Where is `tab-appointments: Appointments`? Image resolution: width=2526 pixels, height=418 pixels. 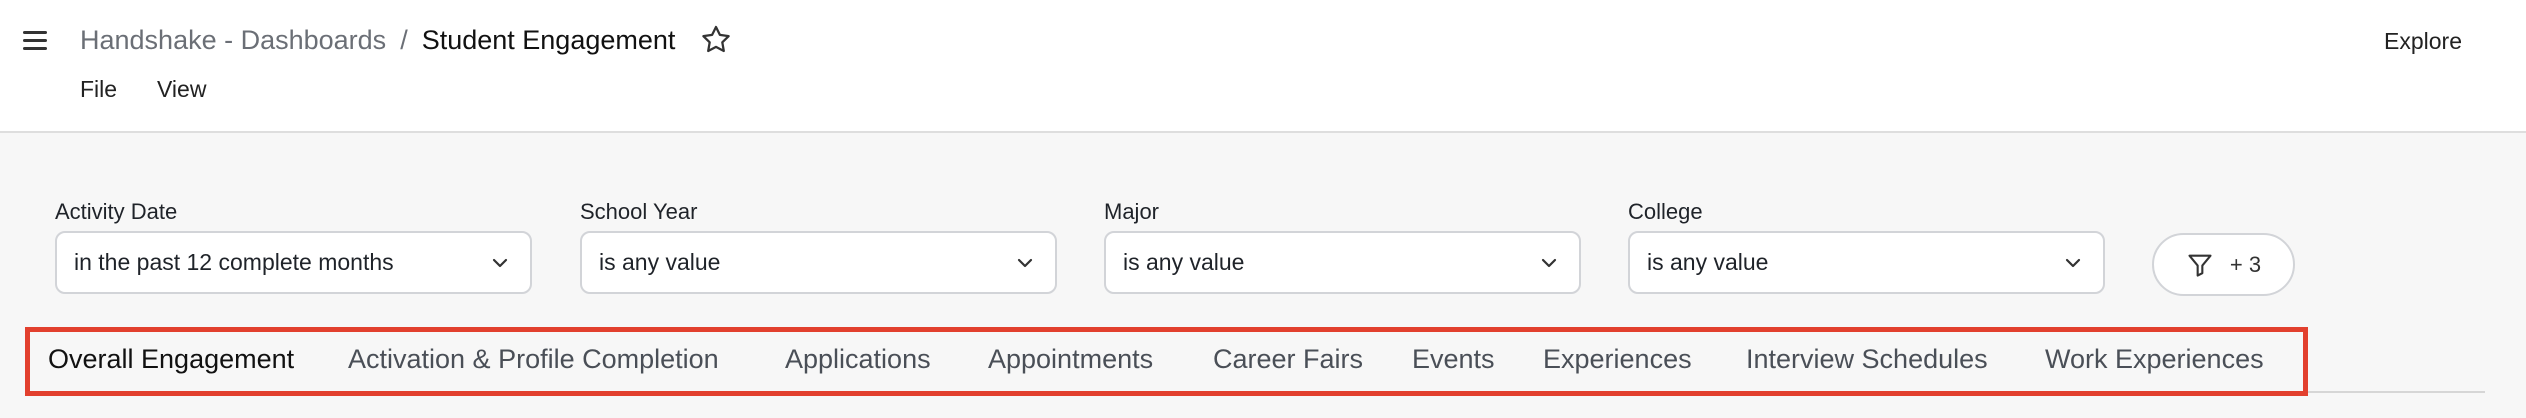 tab-appointments: Appointments is located at coordinates (1070, 359).